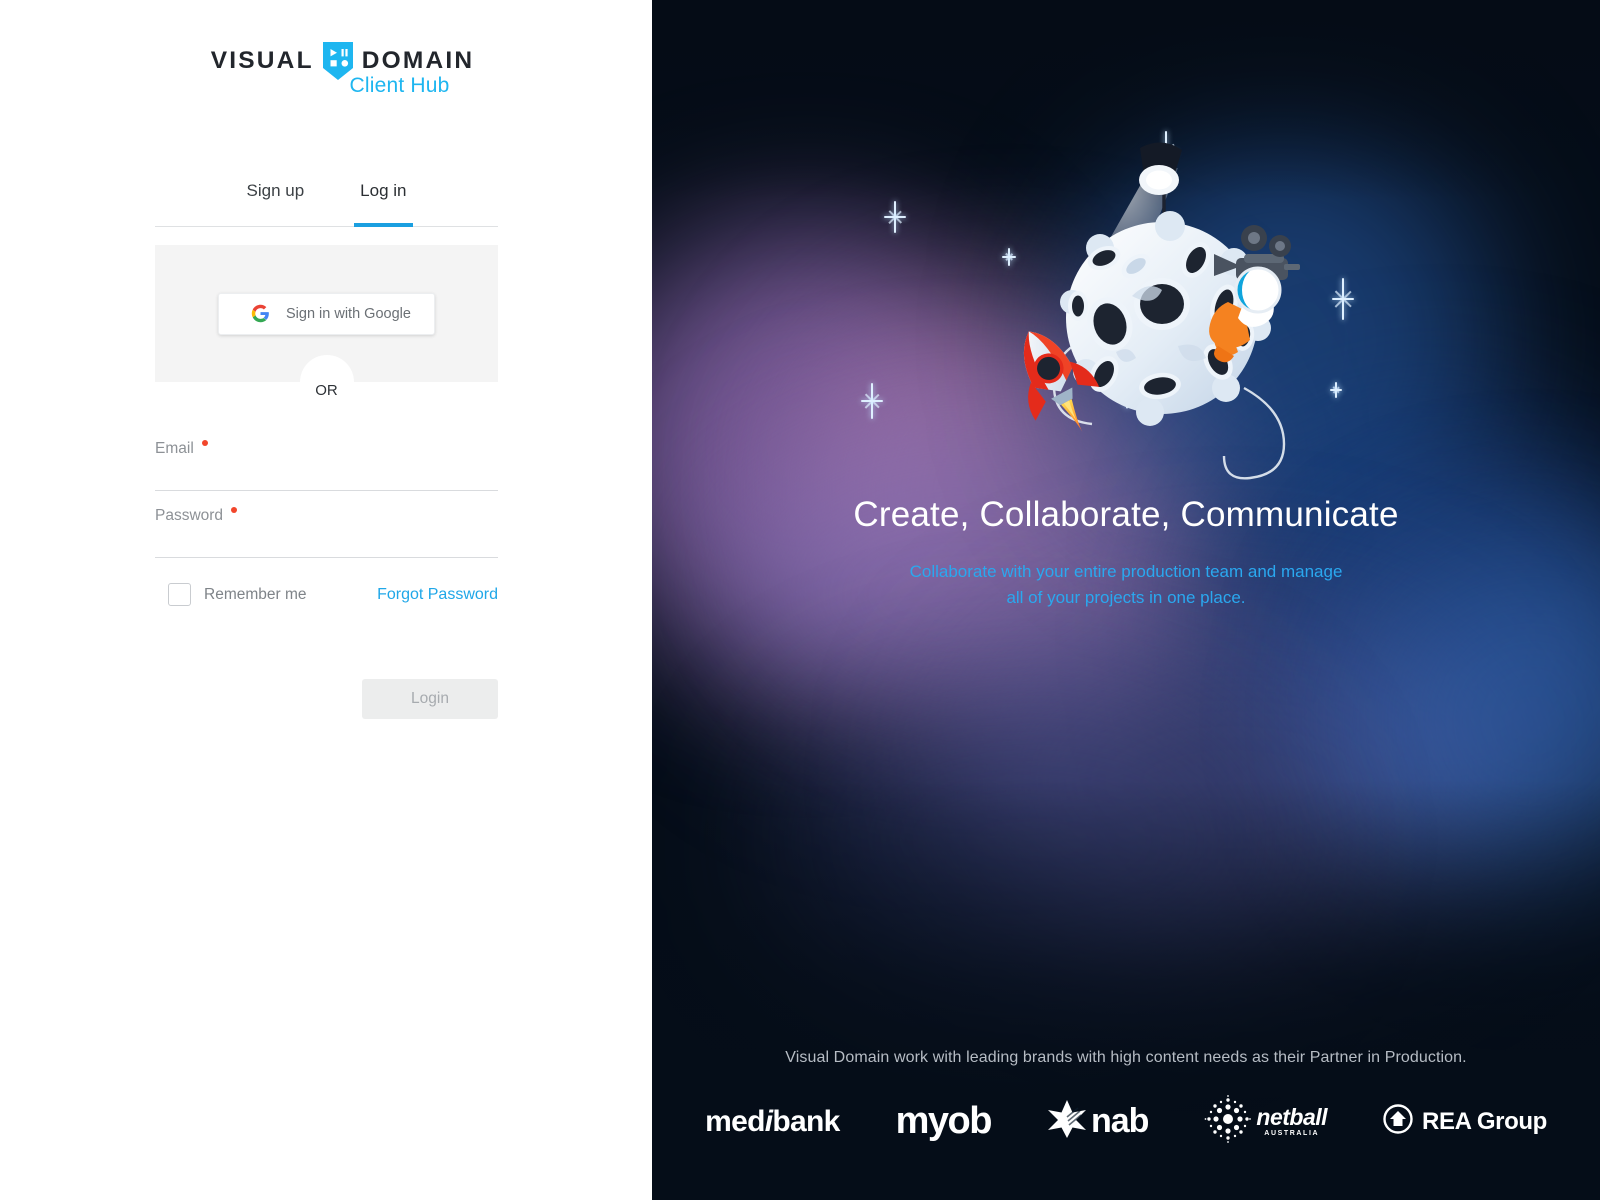 The height and width of the screenshot is (1200, 1600). What do you see at coordinates (255, 594) in the screenshot?
I see `remember-me-label: Remember me` at bounding box center [255, 594].